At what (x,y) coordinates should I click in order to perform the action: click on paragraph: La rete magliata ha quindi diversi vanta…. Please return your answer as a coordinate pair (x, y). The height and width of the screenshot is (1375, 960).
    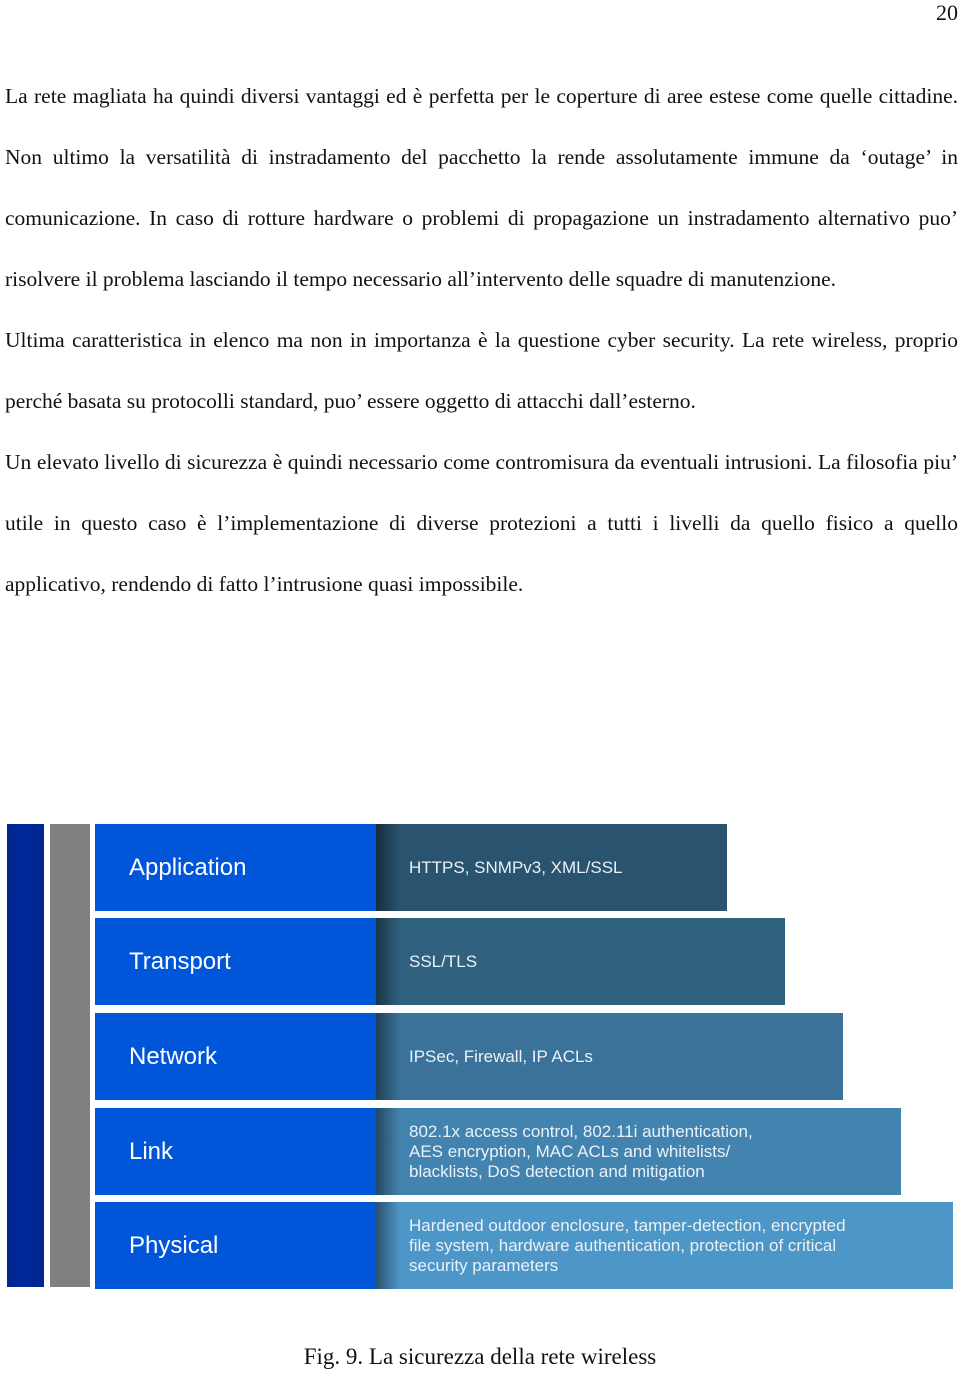
    Looking at the image, I should click on (481, 187).